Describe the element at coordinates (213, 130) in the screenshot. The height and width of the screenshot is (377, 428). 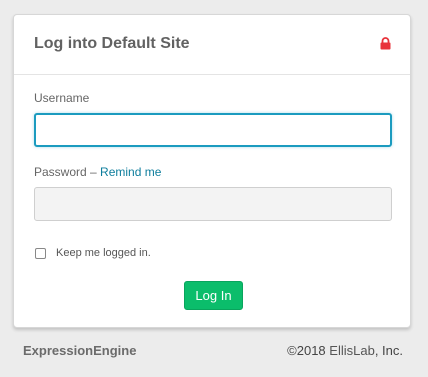
I see `username-field` at that location.